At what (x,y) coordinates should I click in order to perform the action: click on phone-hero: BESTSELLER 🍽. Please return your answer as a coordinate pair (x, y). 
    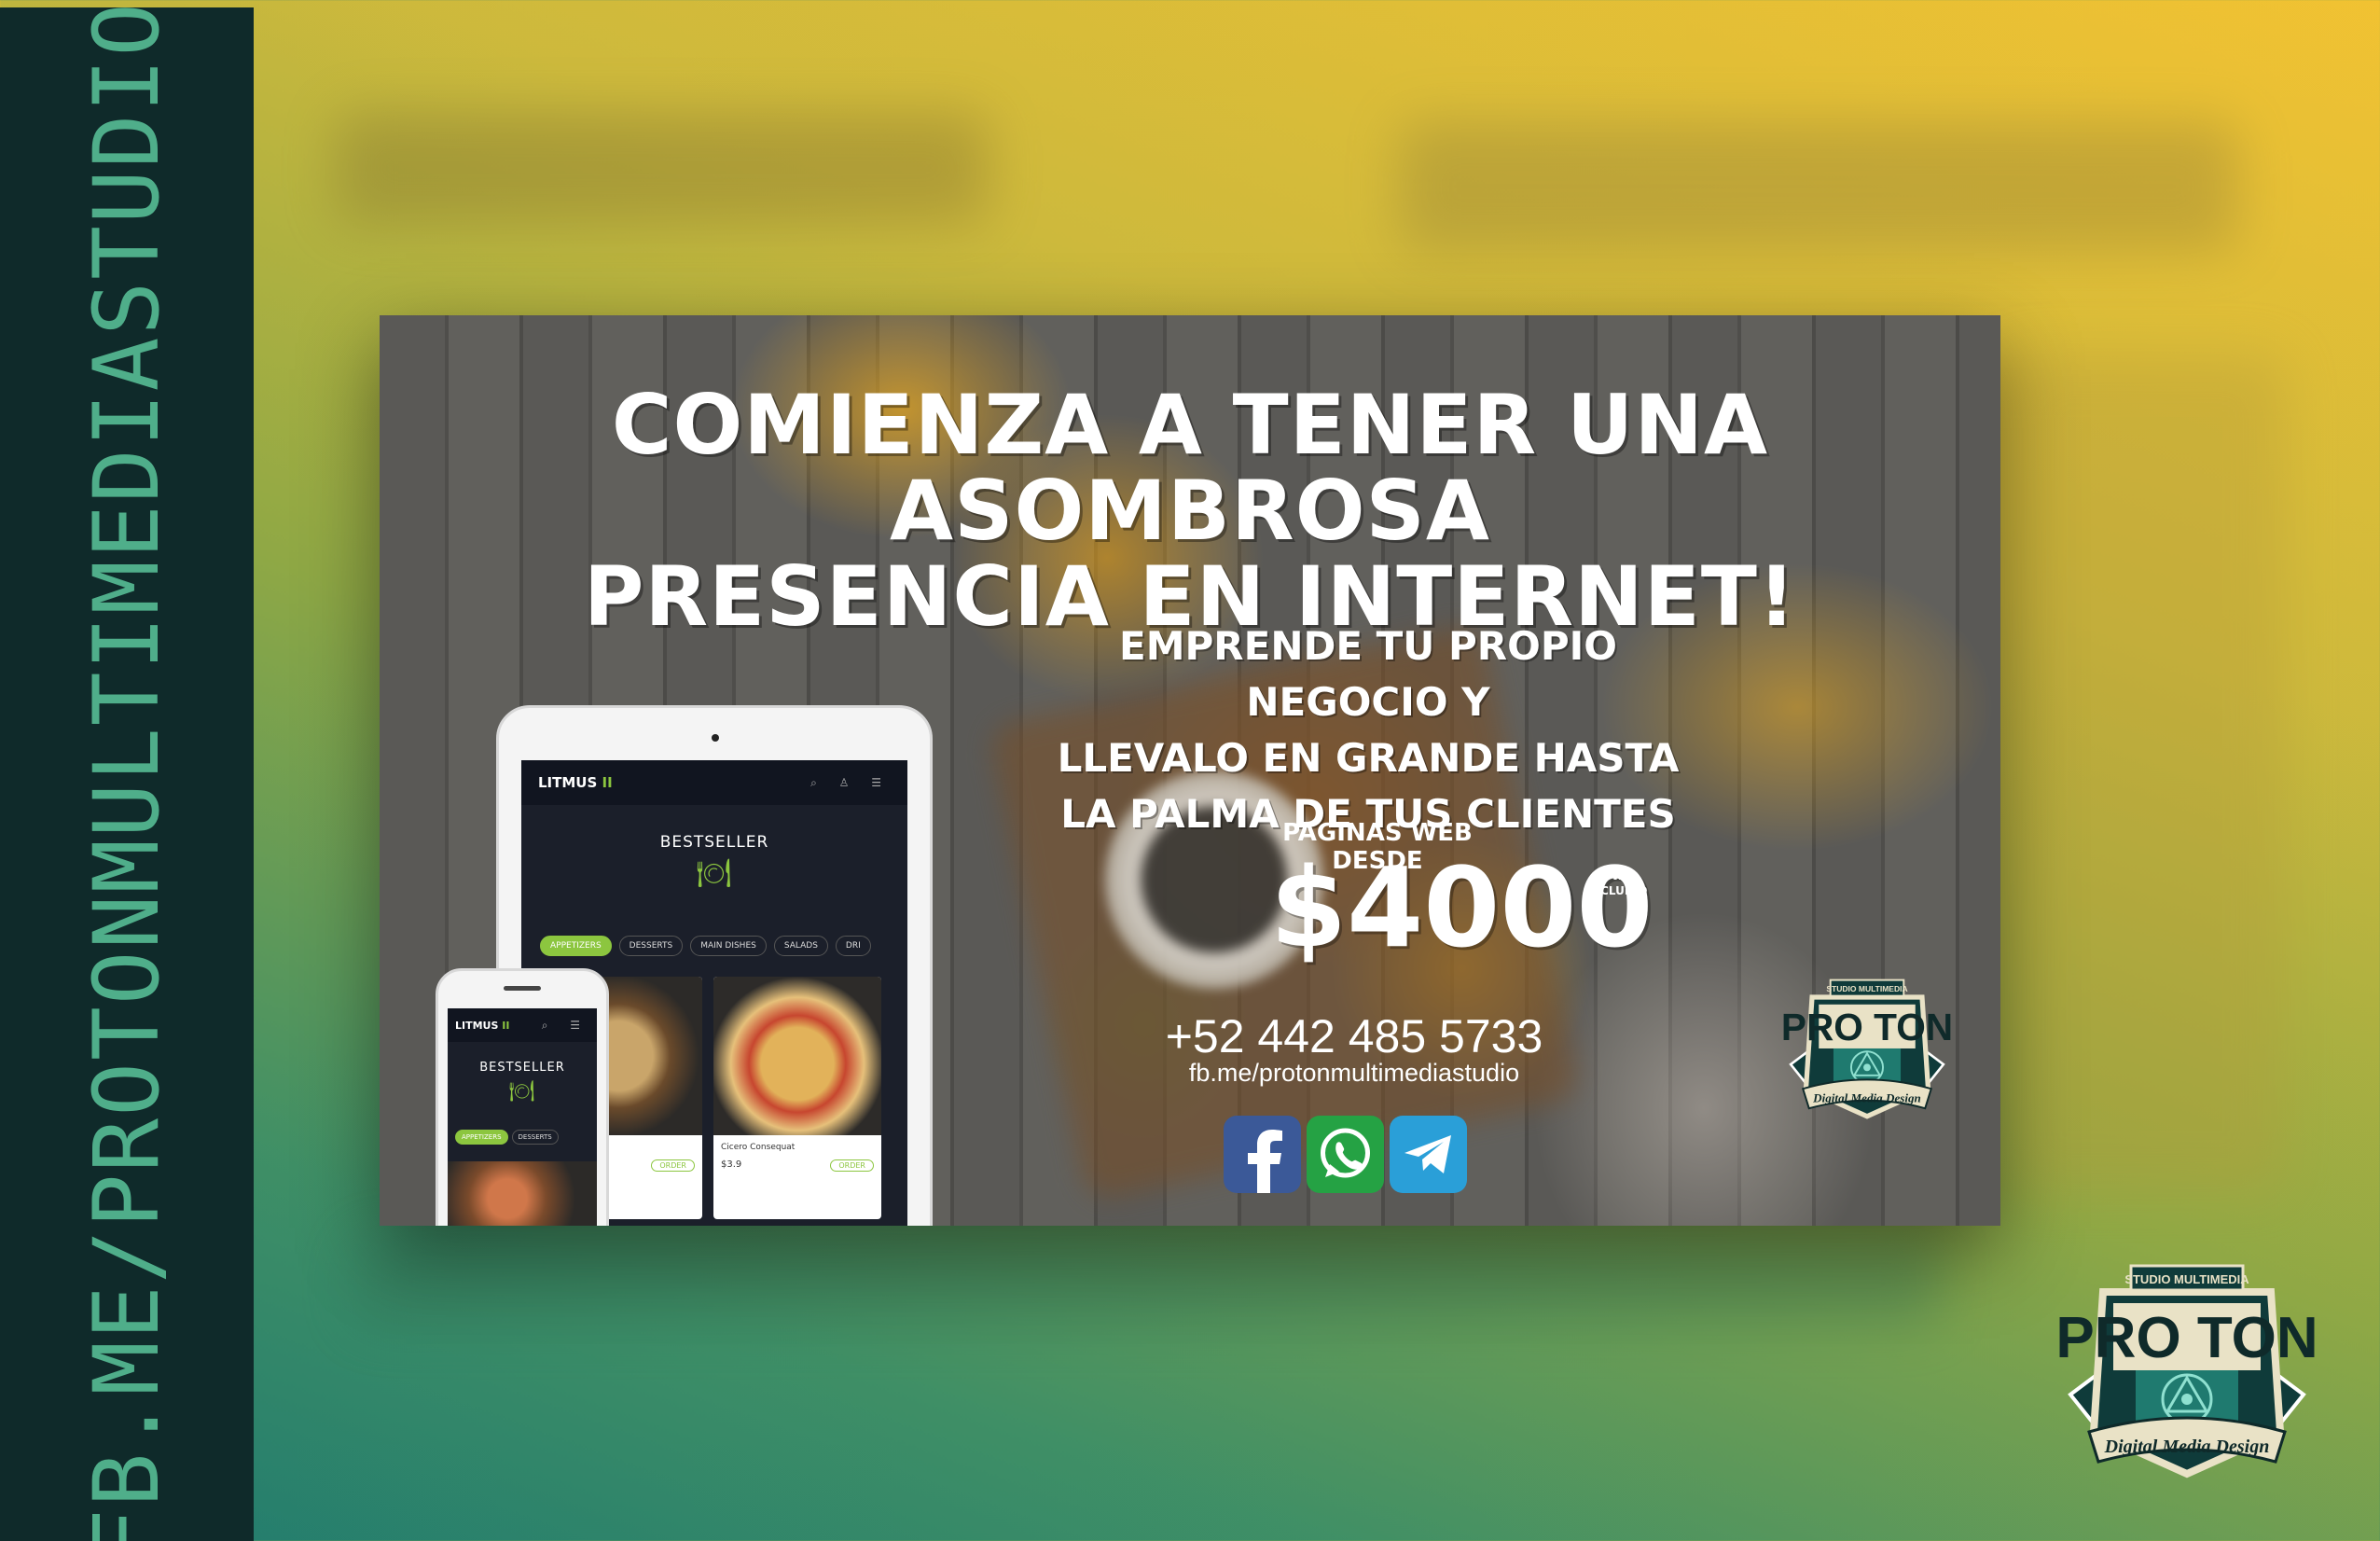
    Looking at the image, I should click on (522, 1084).